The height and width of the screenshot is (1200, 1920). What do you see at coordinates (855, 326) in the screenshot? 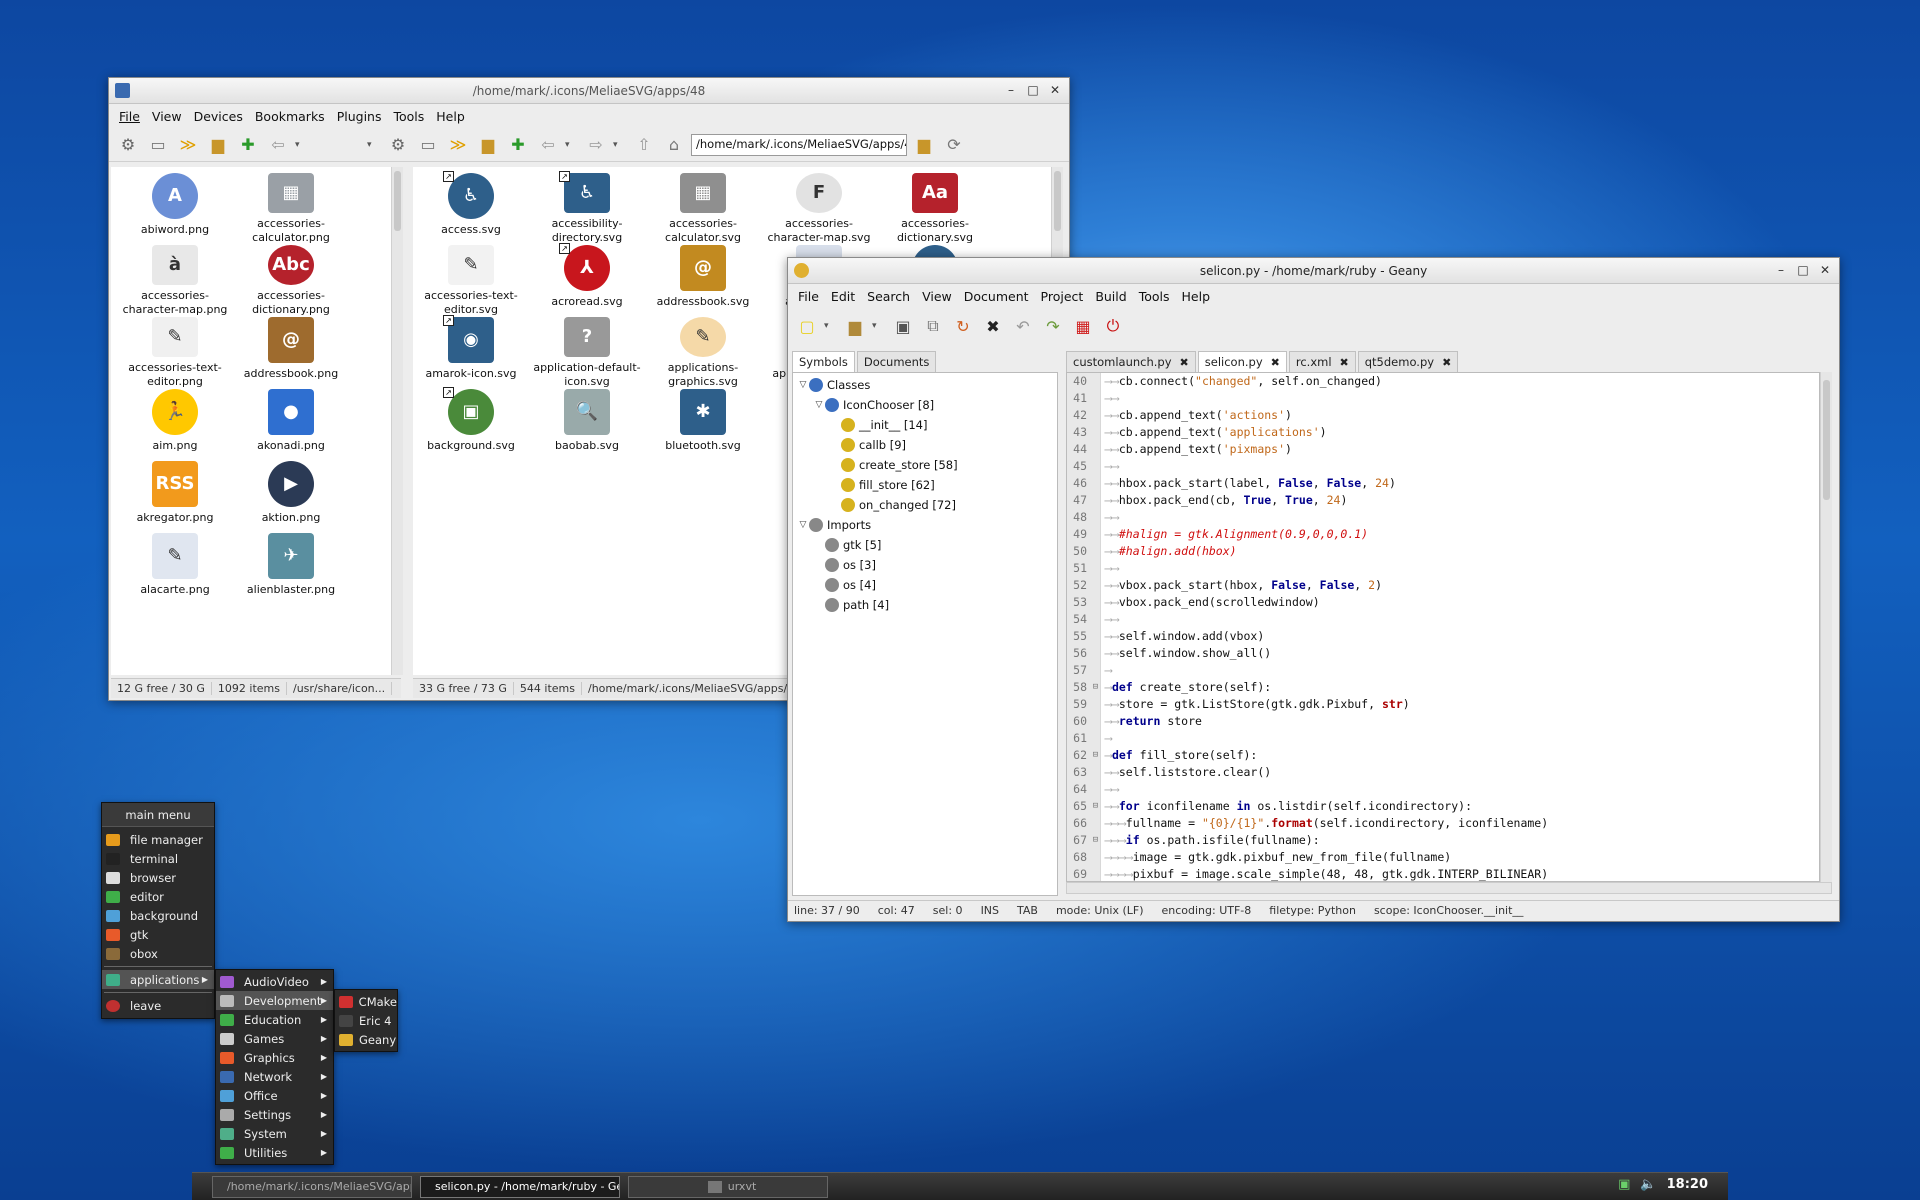
I see `open-folder-icon: ▆` at bounding box center [855, 326].